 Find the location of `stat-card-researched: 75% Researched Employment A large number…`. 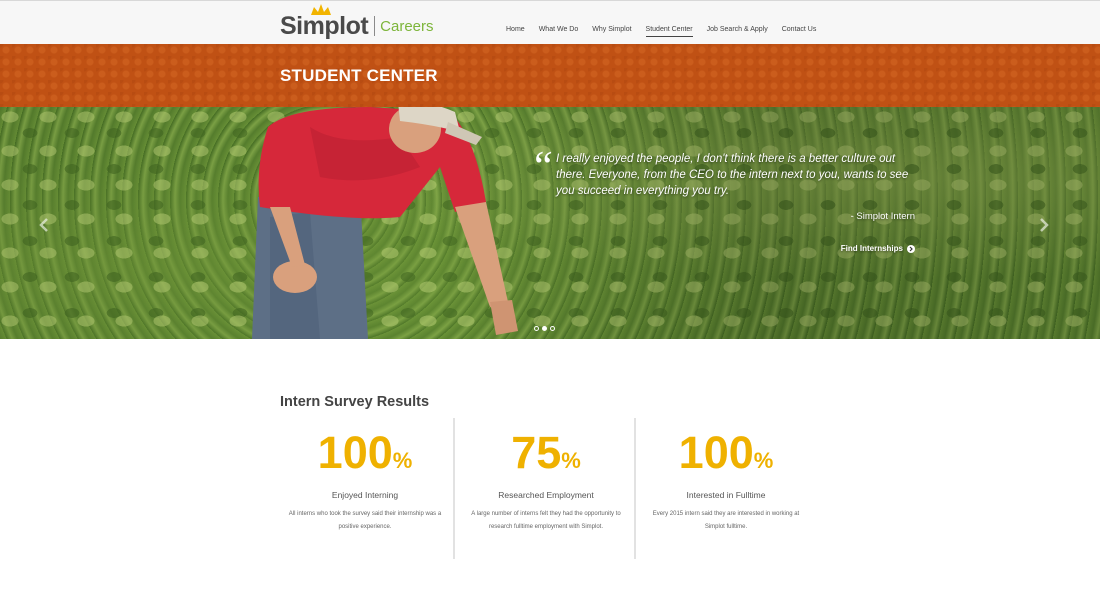

stat-card-researched: 75% Researched Employment A large number… is located at coordinates (546, 482).